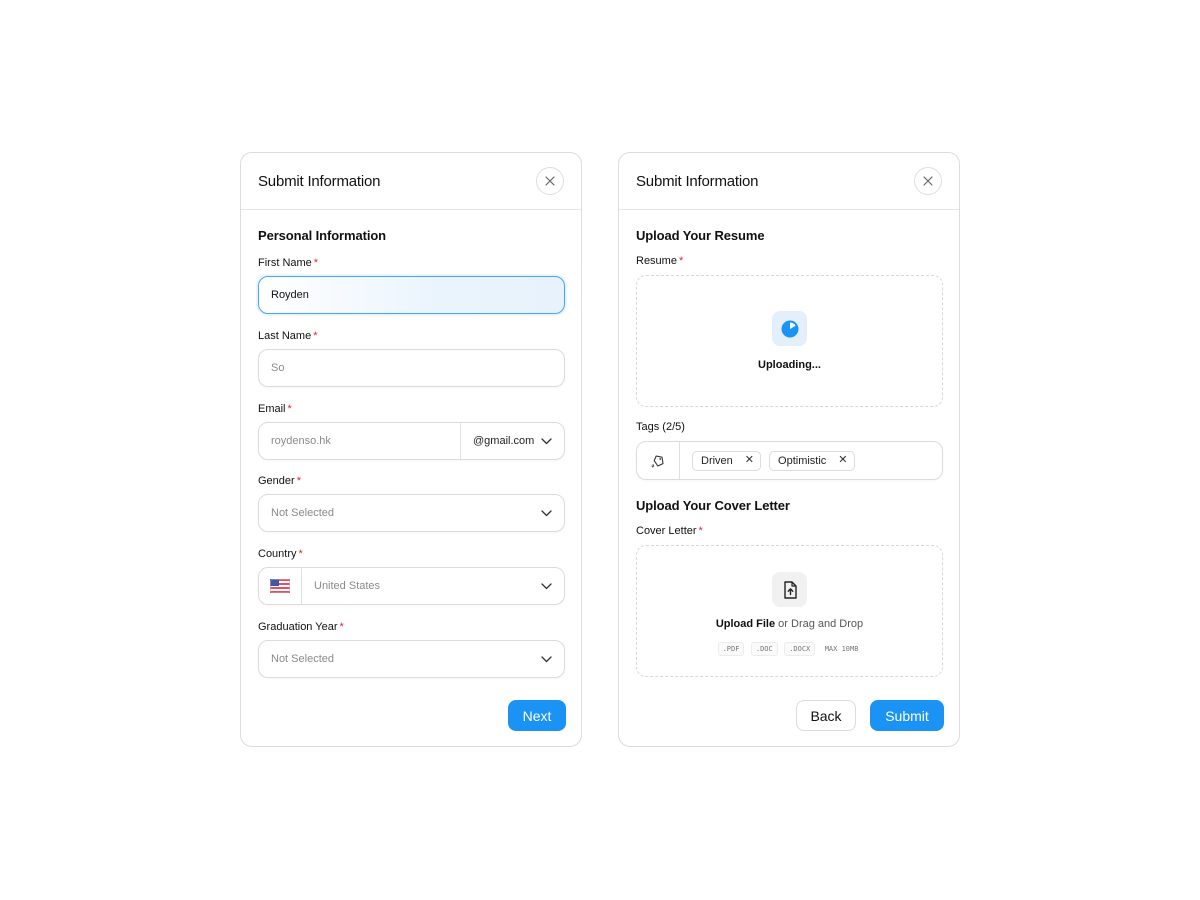  Describe the element at coordinates (411, 441) in the screenshot. I see `email-field: roydenso.hk @gmail.com` at that location.